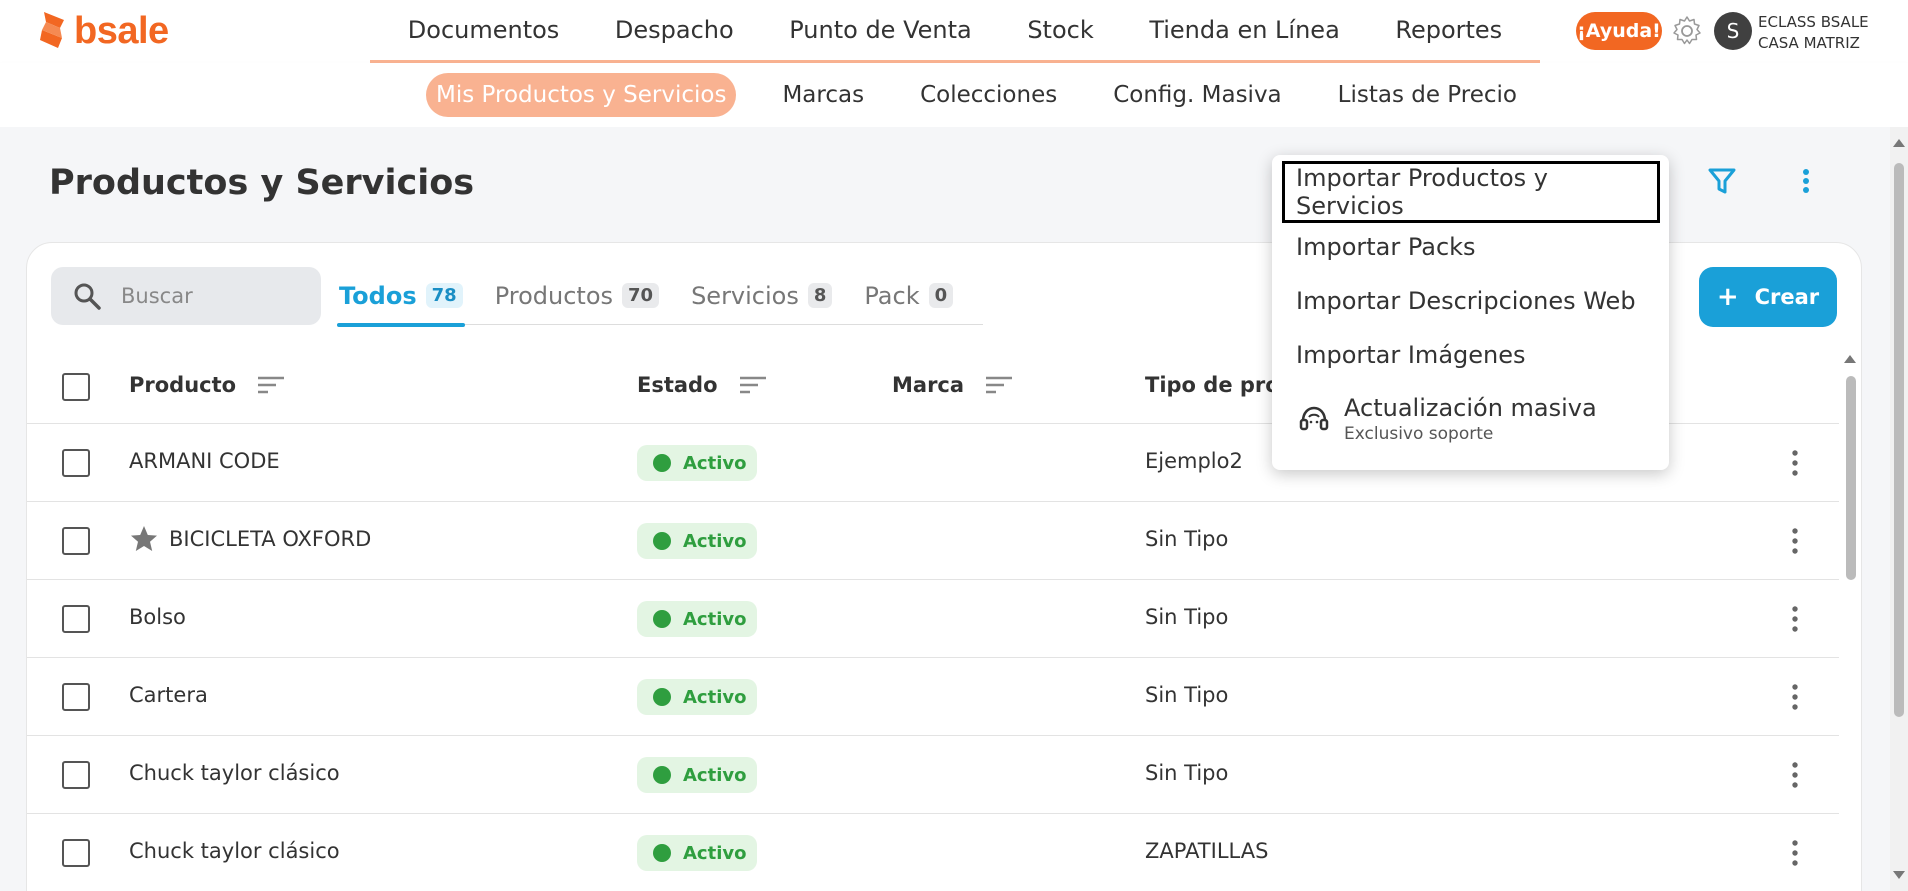 The image size is (1908, 891). I want to click on page-scroll-up-arrow, so click(1899, 143).